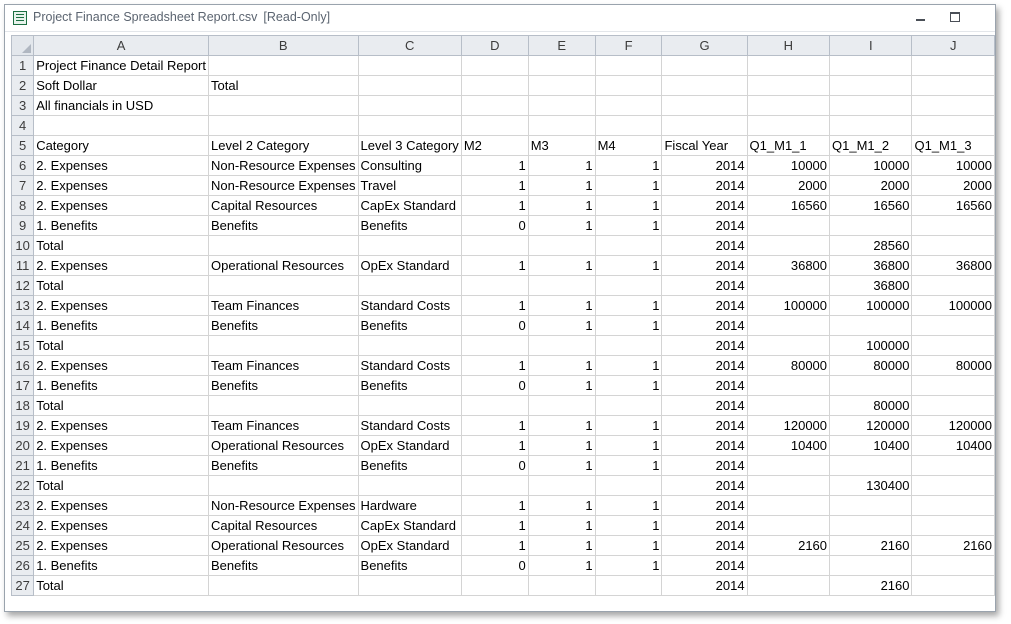  I want to click on cell-c4, so click(409, 125).